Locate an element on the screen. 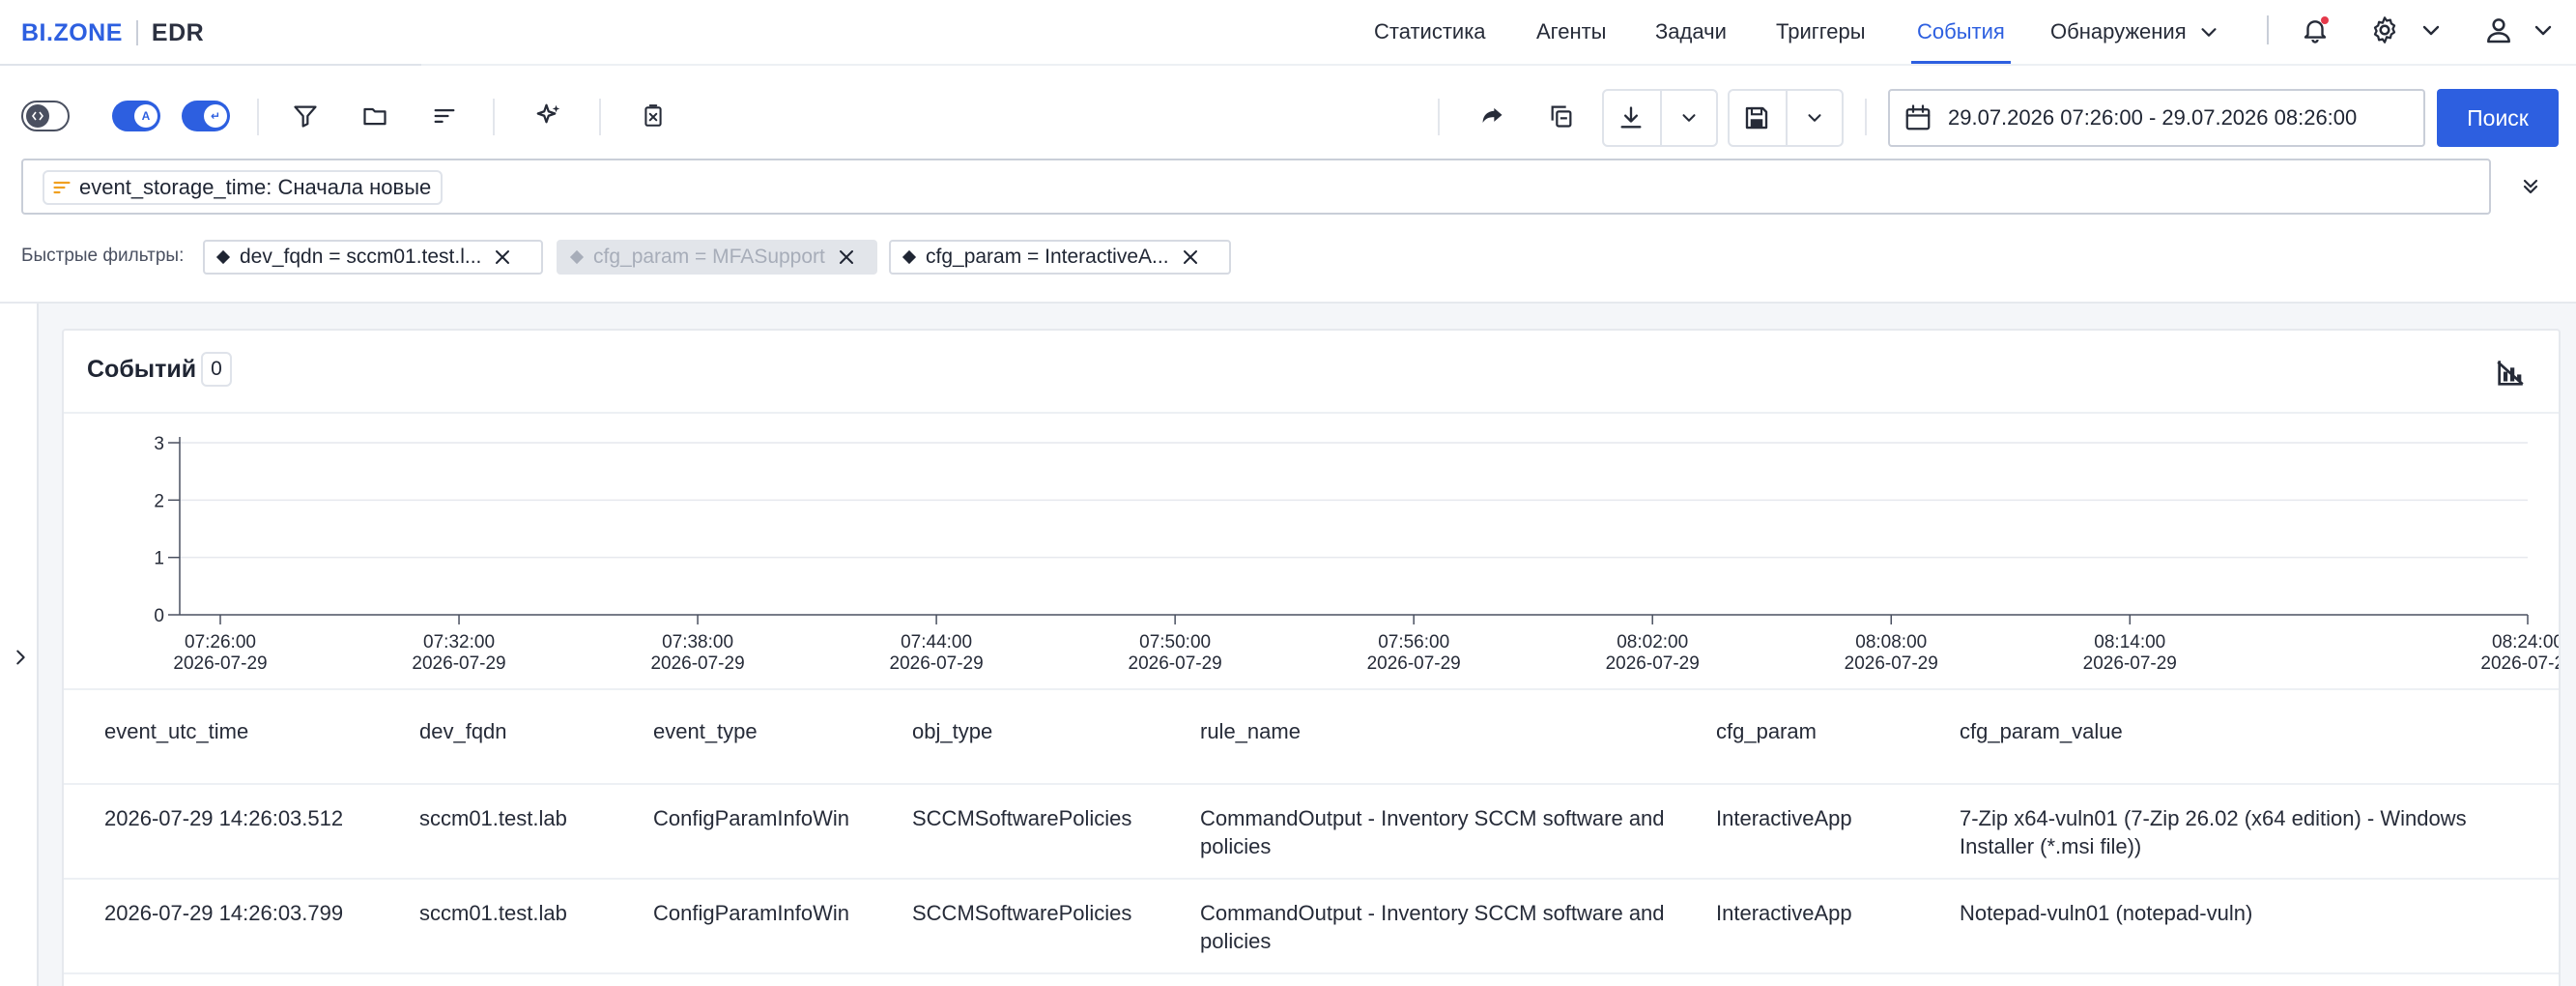  copy-button is located at coordinates (1562, 116).